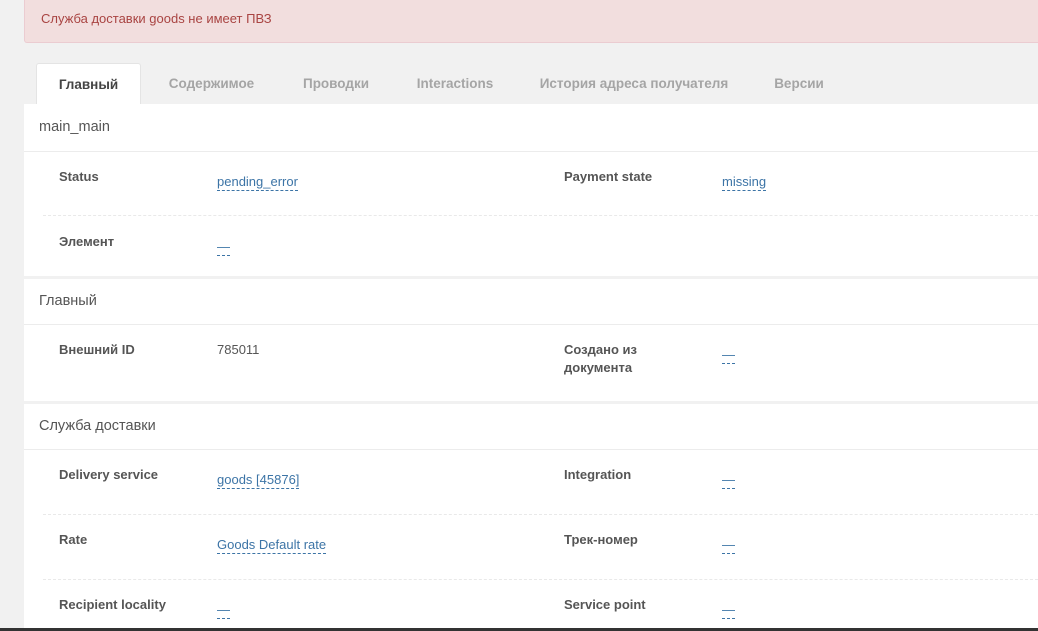 The image size is (1038, 631). What do you see at coordinates (600, 358) in the screenshot?
I see `created-from-label: Создано из документа` at bounding box center [600, 358].